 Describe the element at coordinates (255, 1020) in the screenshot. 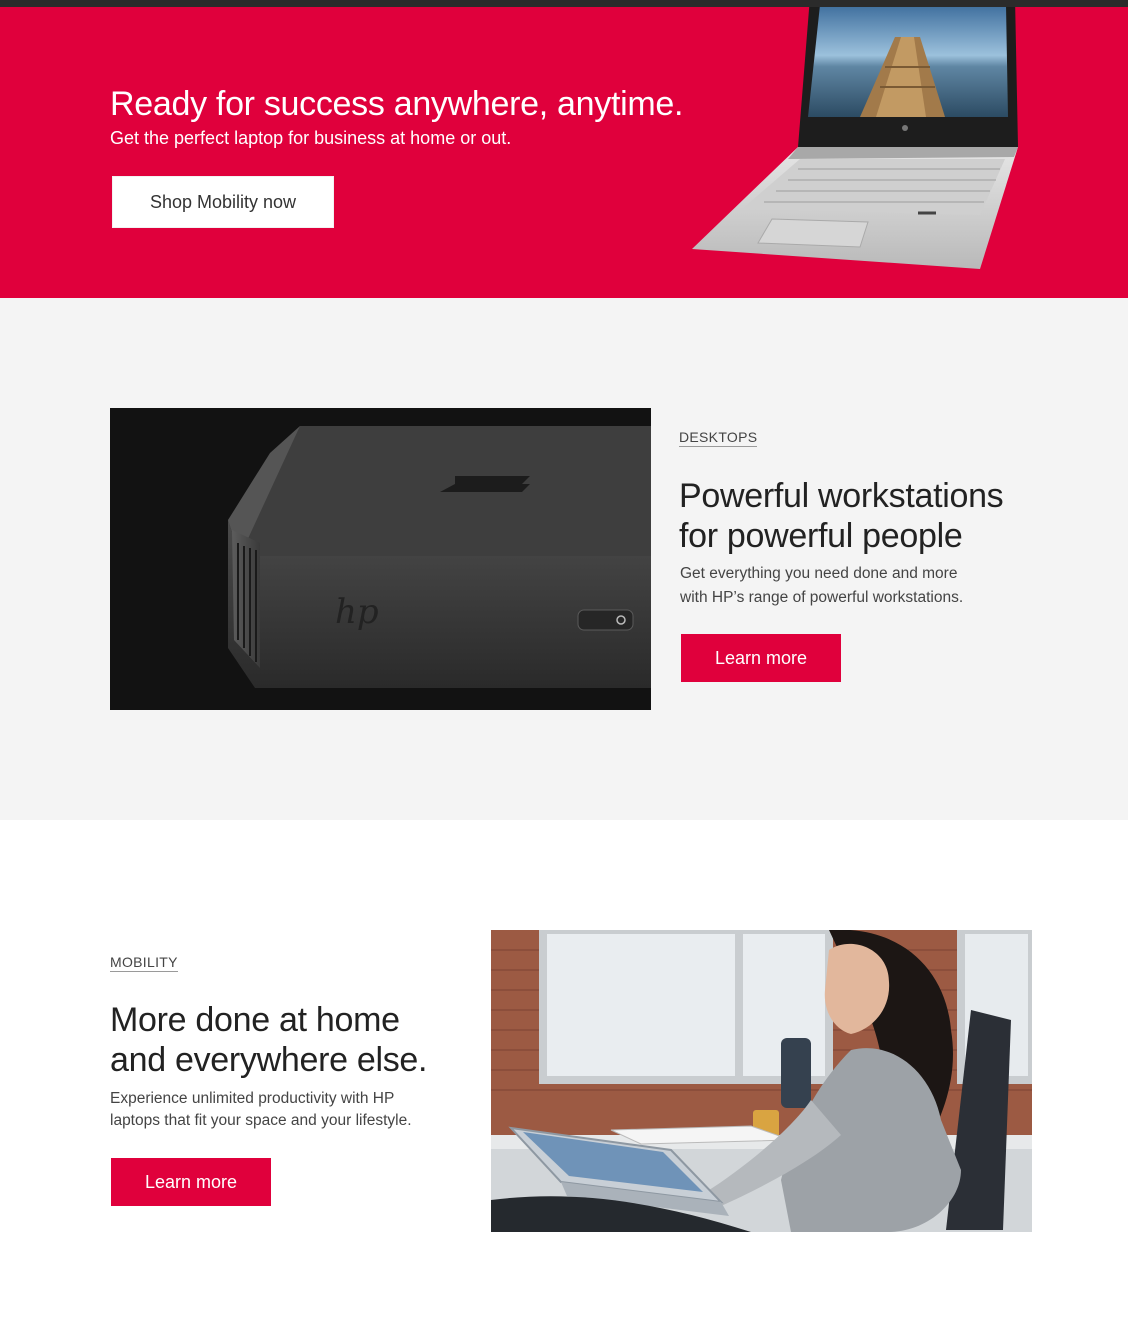

I see `mobility-title-line1: More done at home` at that location.